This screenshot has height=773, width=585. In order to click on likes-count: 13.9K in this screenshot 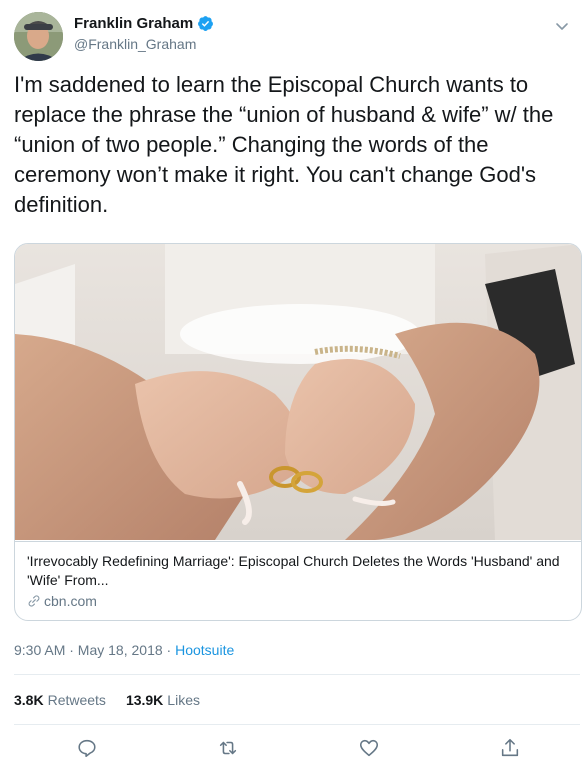, I will do `click(144, 700)`.